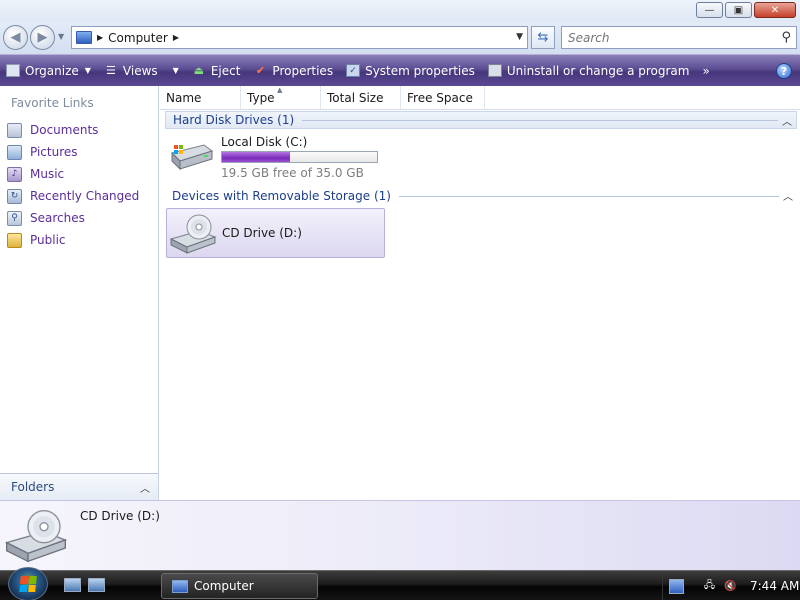 This screenshot has height=600, width=800. Describe the element at coordinates (110, 70) in the screenshot. I see `views-icon: ☰` at that location.